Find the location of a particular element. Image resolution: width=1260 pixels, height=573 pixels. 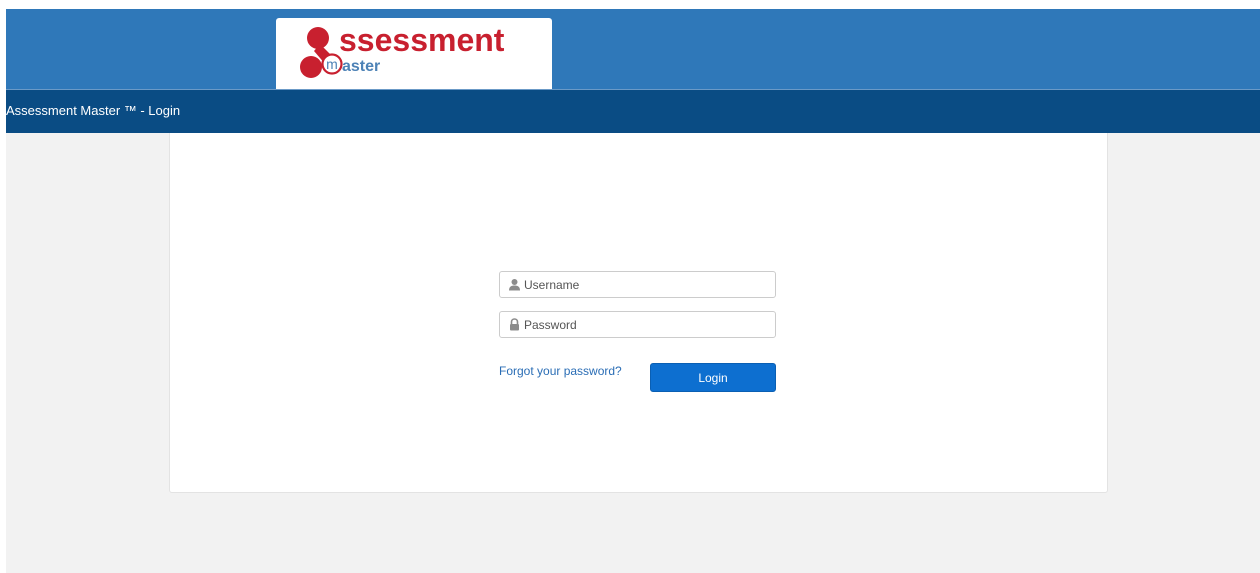

user-icon is located at coordinates (514, 285).